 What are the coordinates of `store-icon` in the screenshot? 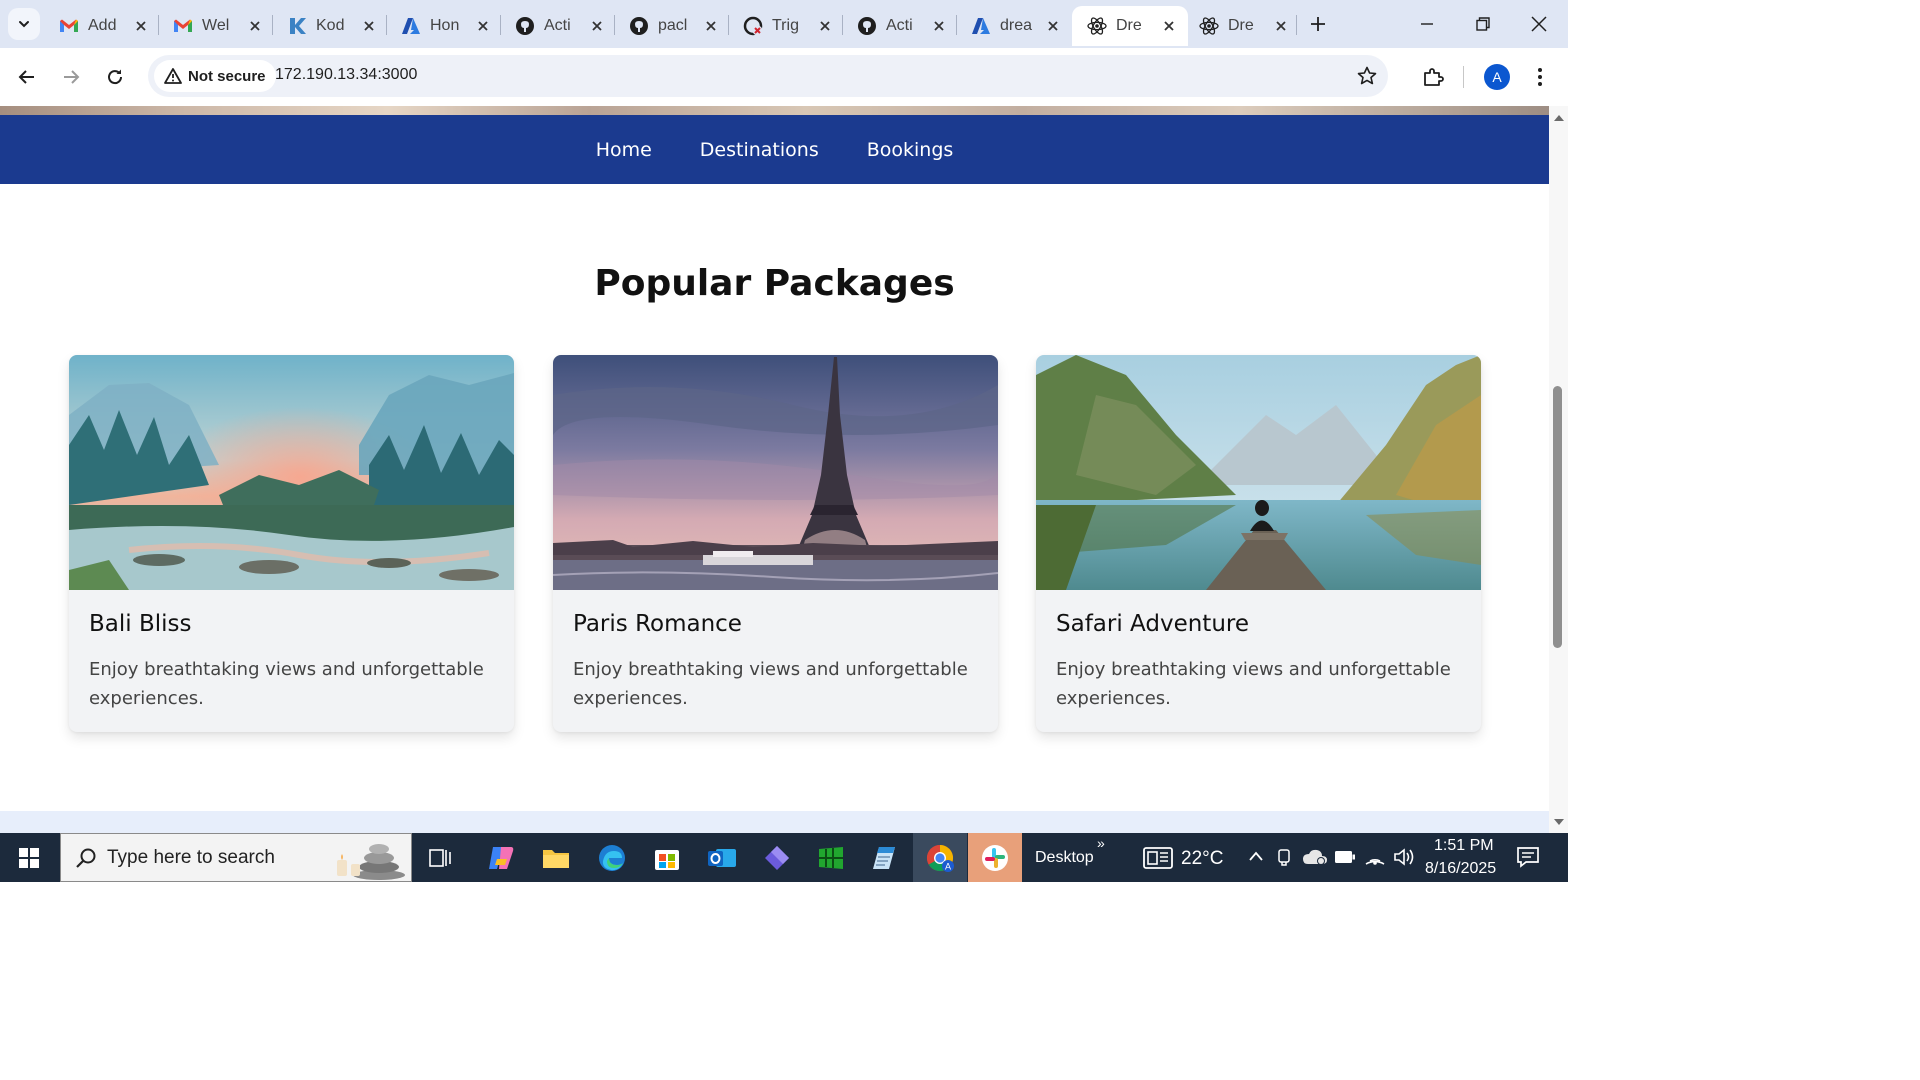 It's located at (667, 859).